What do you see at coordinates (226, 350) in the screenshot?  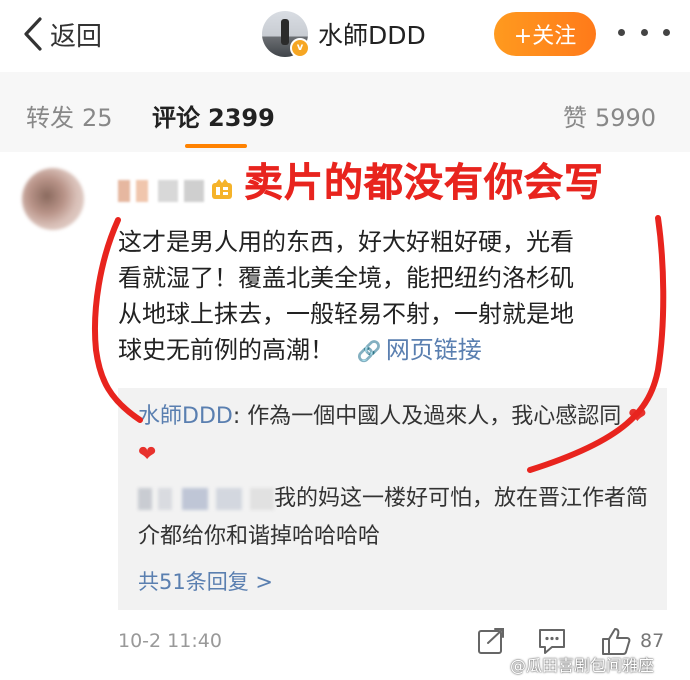 I see `comment-line: 球史无前例的高潮！` at bounding box center [226, 350].